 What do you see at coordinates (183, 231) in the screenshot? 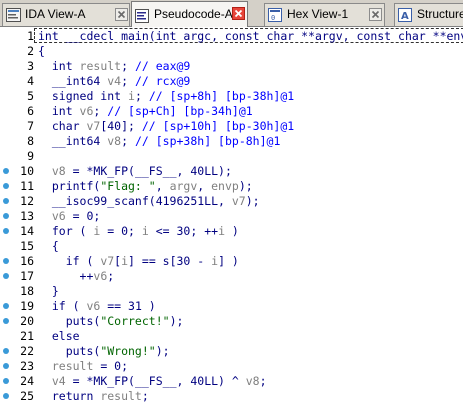
I see `code-token: <= 30; ++` at bounding box center [183, 231].